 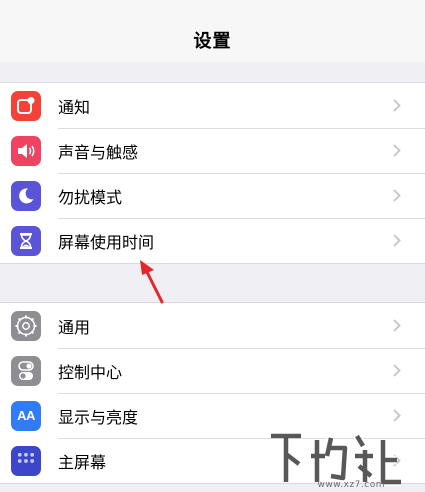 I want to click on status-bar, so click(x=212, y=9).